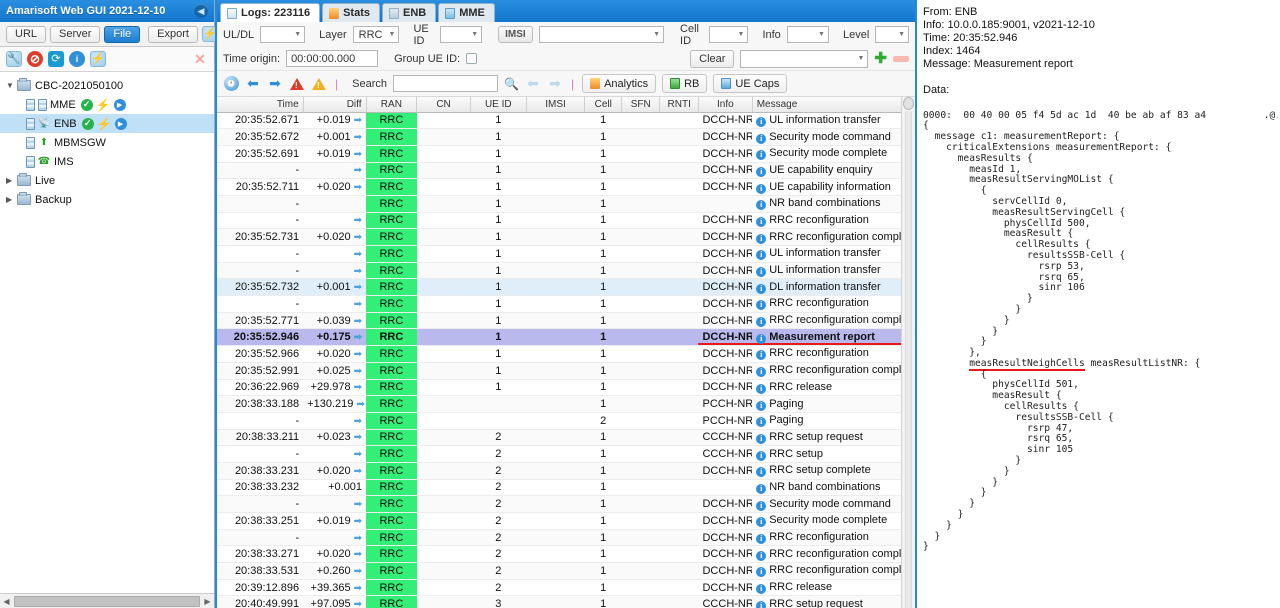  What do you see at coordinates (107, 180) in the screenshot?
I see `tree-item-live: ▶ Live` at bounding box center [107, 180].